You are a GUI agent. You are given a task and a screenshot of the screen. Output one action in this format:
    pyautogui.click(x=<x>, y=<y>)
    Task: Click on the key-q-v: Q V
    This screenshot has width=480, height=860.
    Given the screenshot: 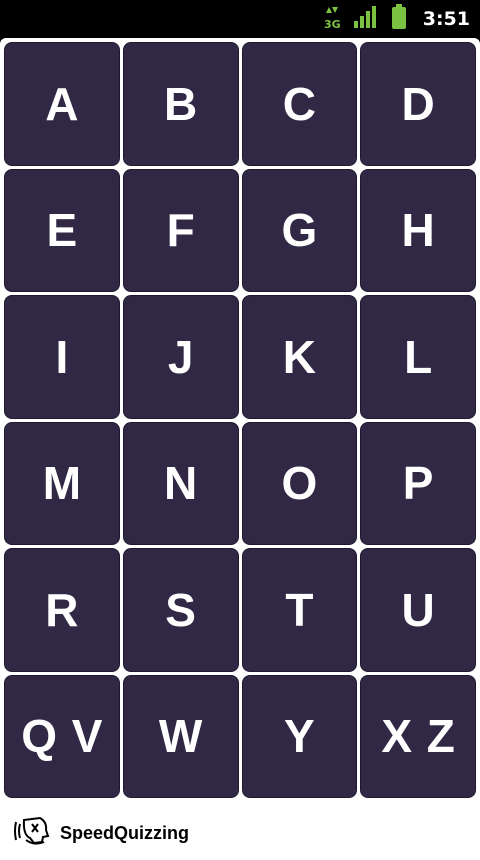 What is the action you would take?
    pyautogui.click(x=62, y=736)
    